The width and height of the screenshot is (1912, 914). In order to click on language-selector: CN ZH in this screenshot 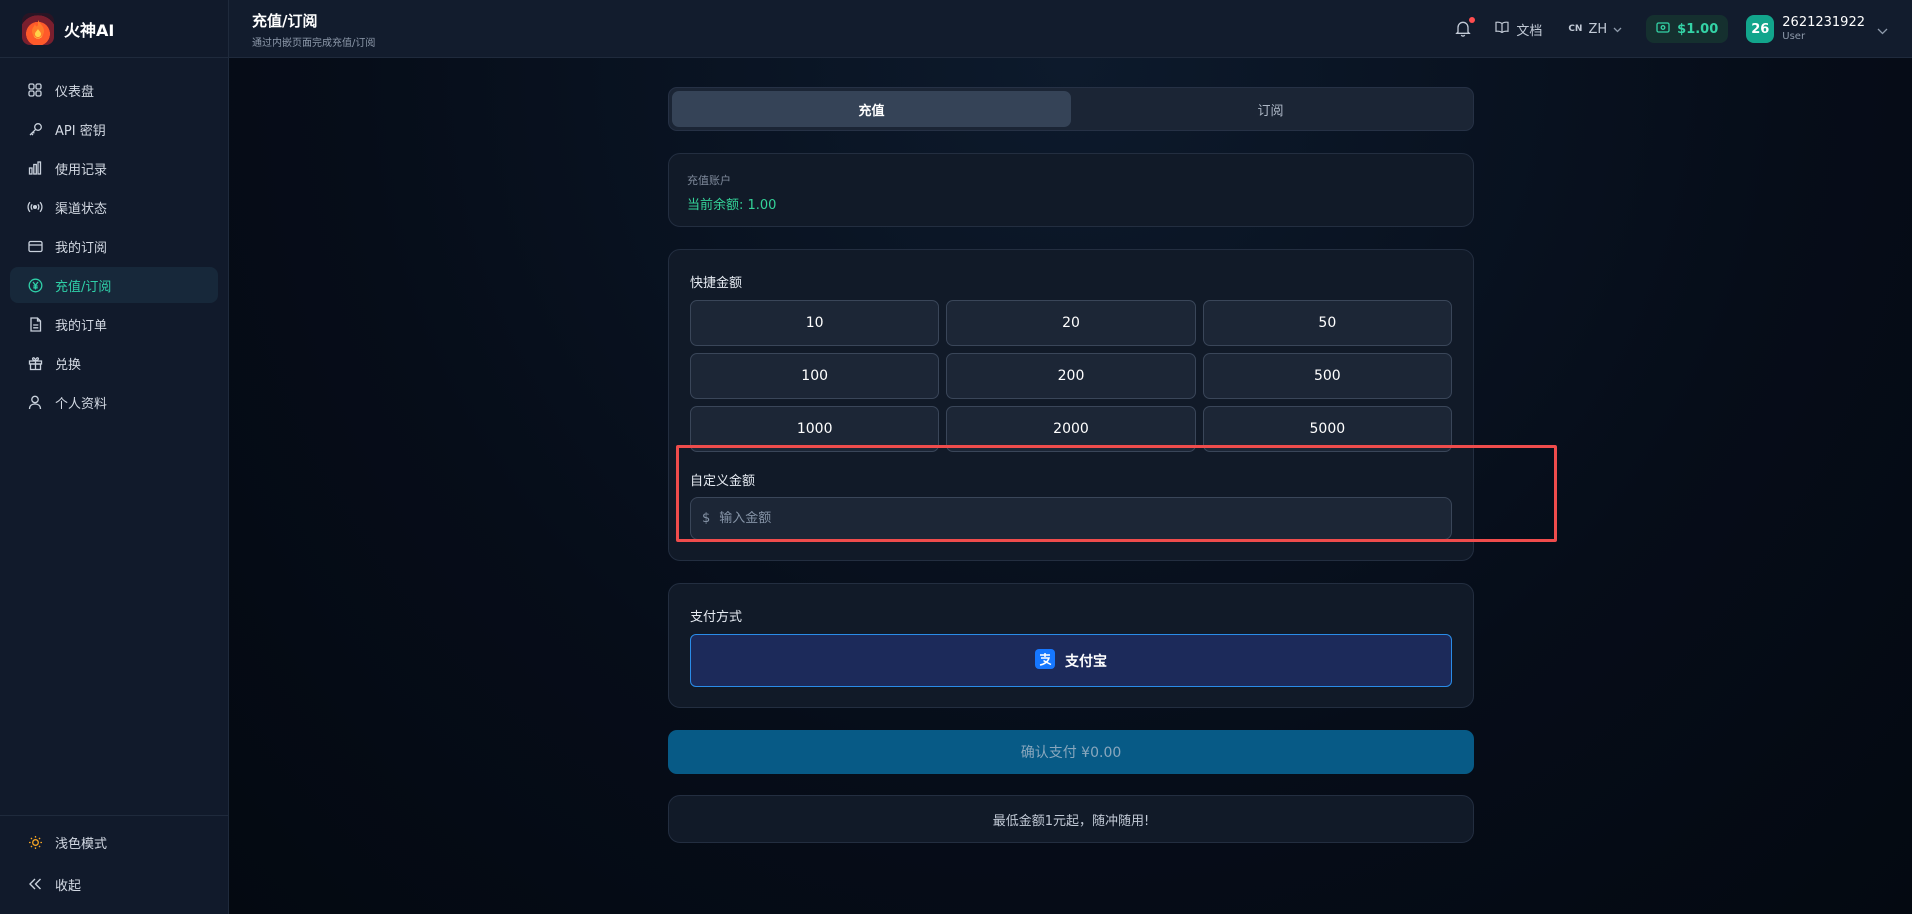, I will do `click(1595, 29)`.